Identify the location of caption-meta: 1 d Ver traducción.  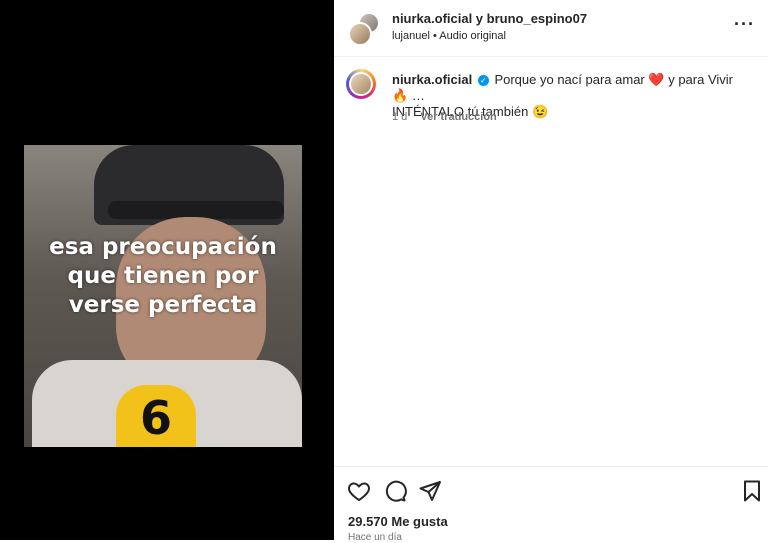
(444, 117).